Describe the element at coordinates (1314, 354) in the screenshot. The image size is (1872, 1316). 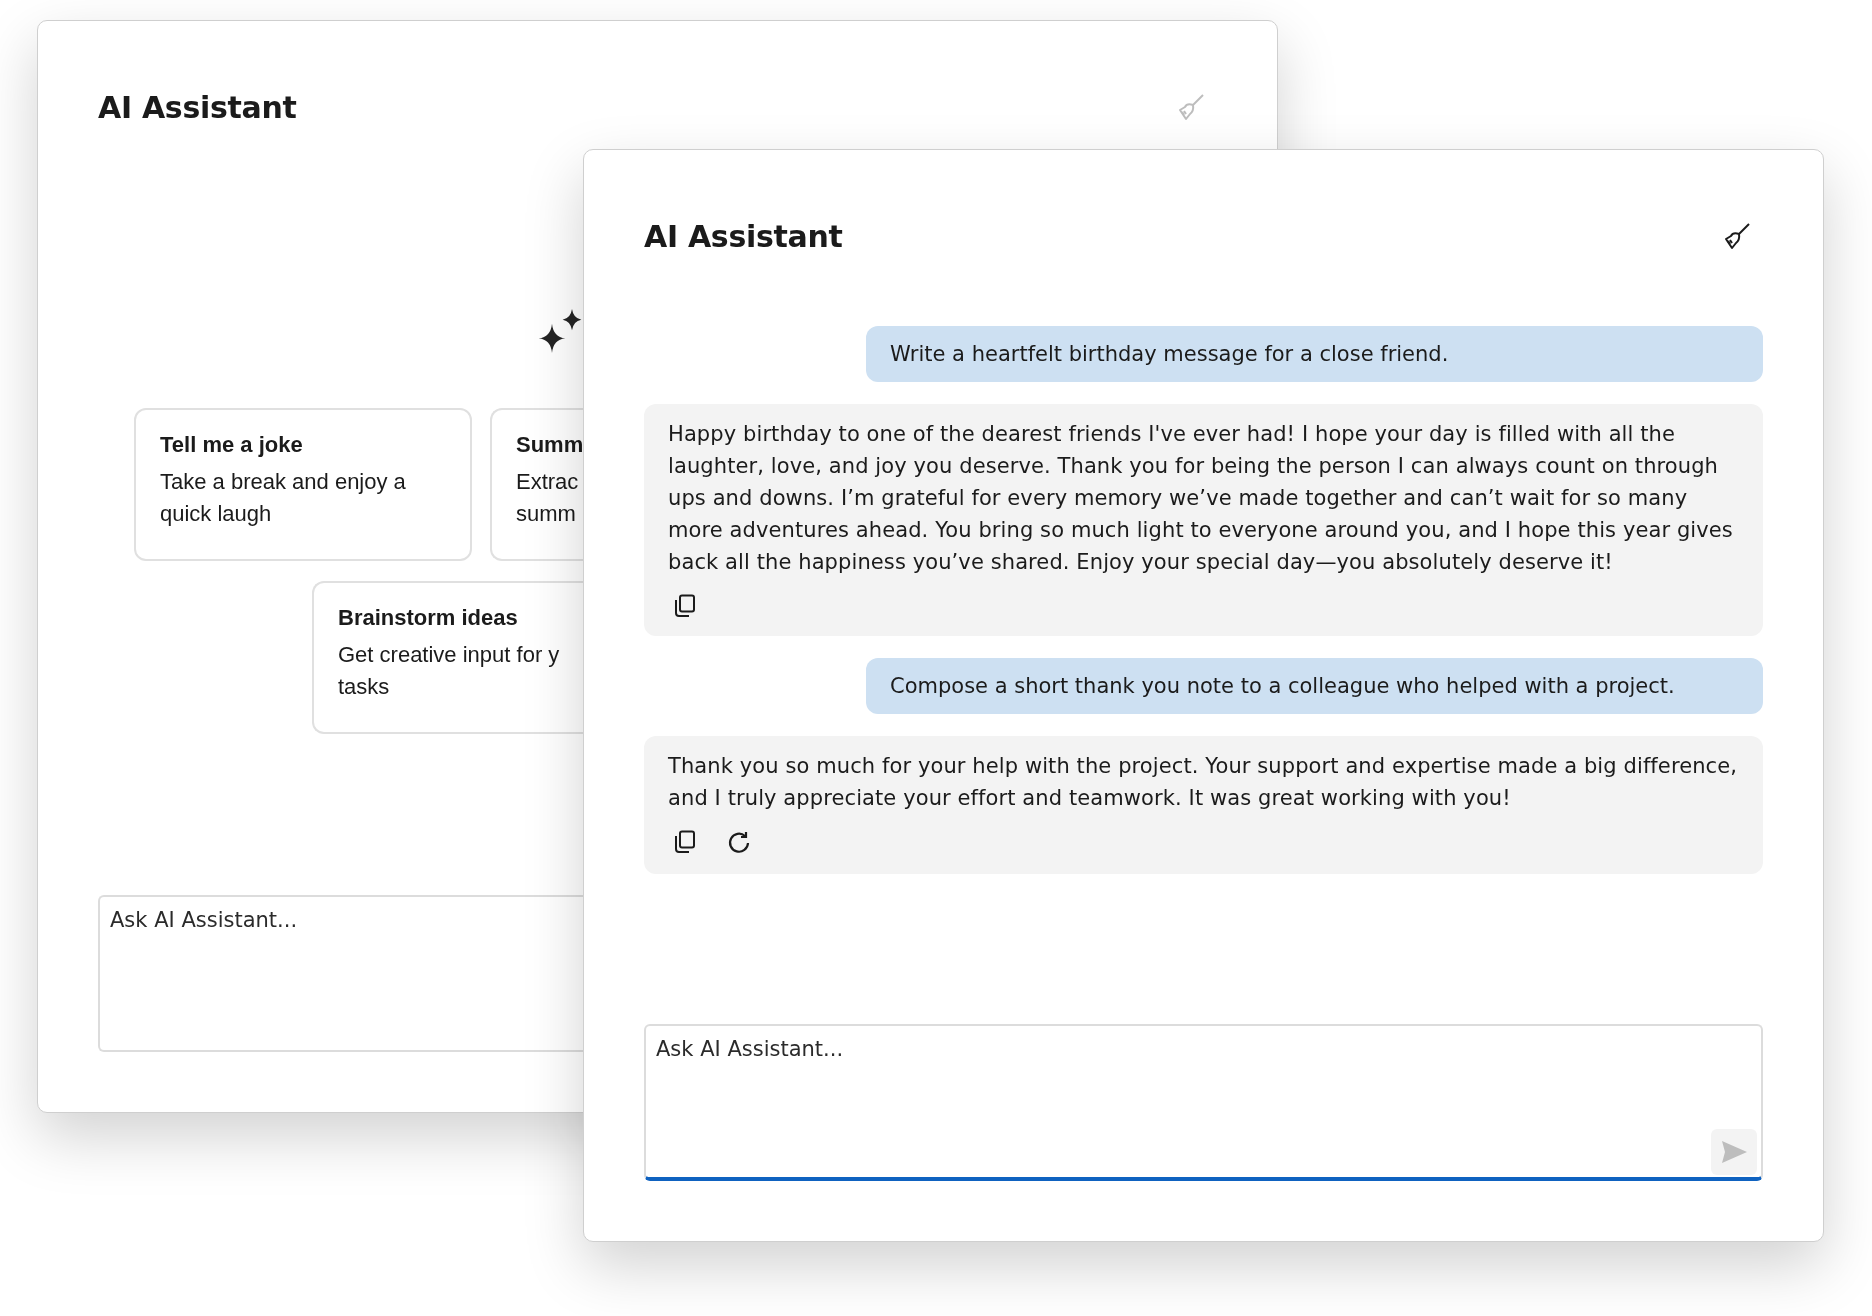
I see `user-message: Write a heartfelt birthday message for a close friend.` at that location.